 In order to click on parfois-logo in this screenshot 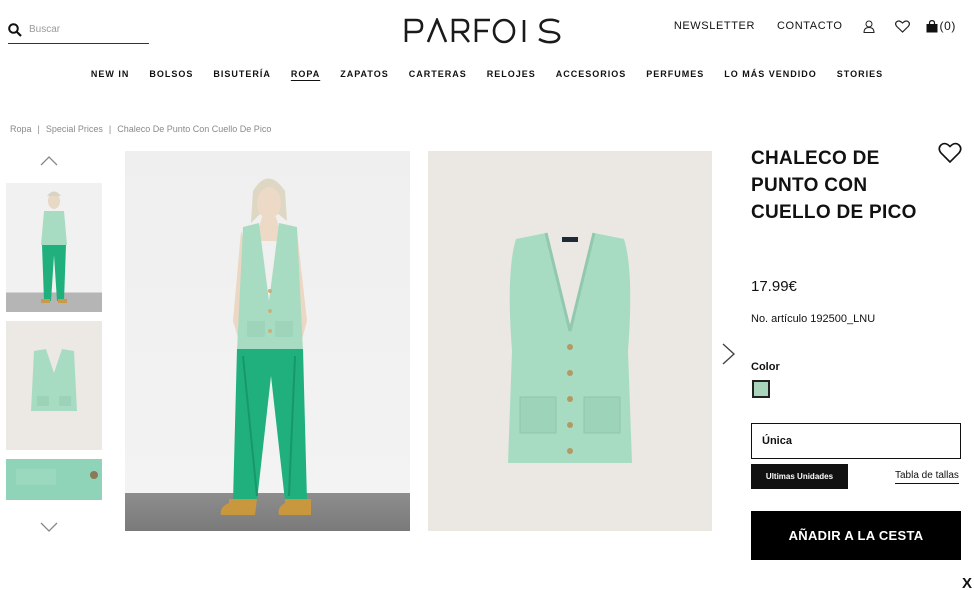, I will do `click(482, 30)`.